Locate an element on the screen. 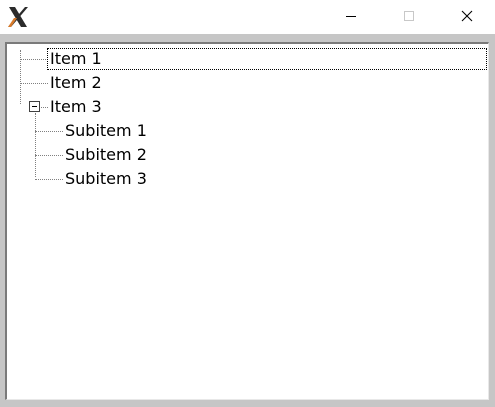 The height and width of the screenshot is (407, 495). tree-item-subitem-2: Subitem 2 is located at coordinates (106, 155).